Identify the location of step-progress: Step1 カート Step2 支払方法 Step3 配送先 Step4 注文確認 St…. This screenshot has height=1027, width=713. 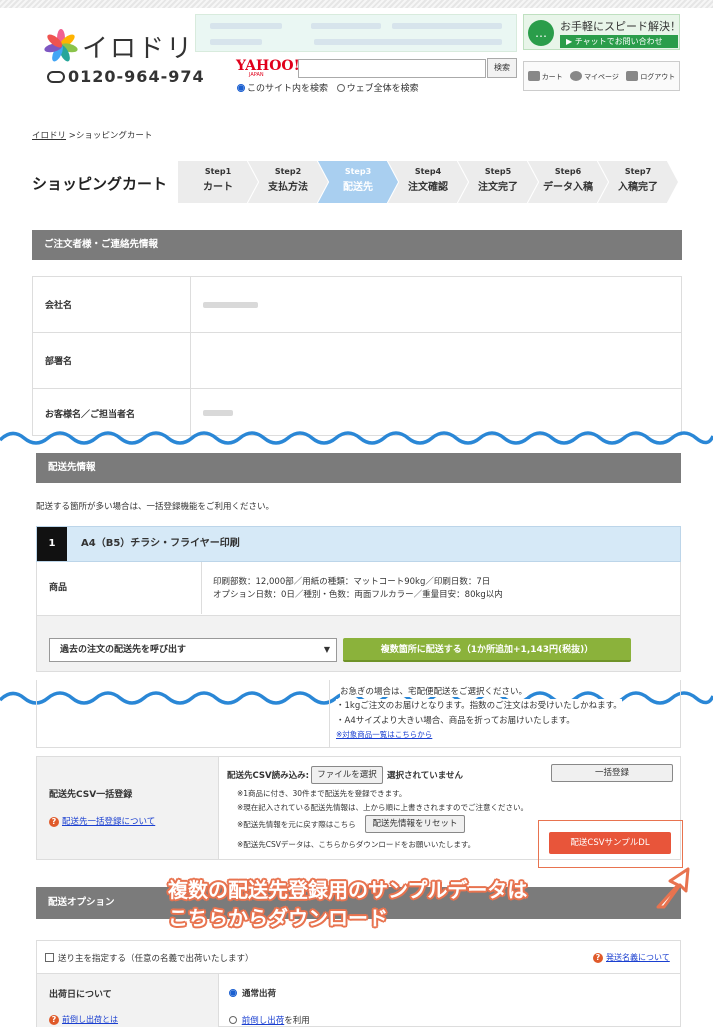
(428, 182).